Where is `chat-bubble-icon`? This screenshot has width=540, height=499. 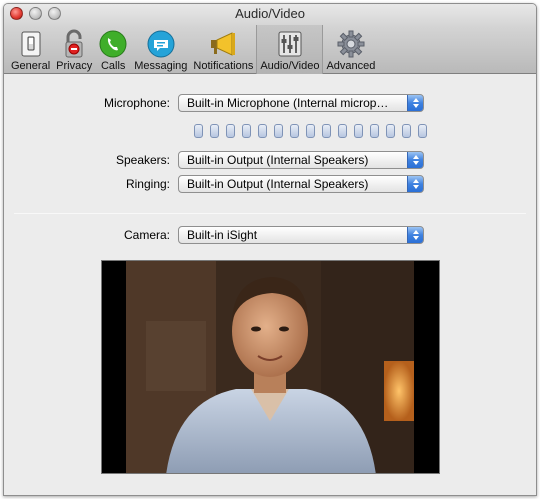 chat-bubble-icon is located at coordinates (161, 44).